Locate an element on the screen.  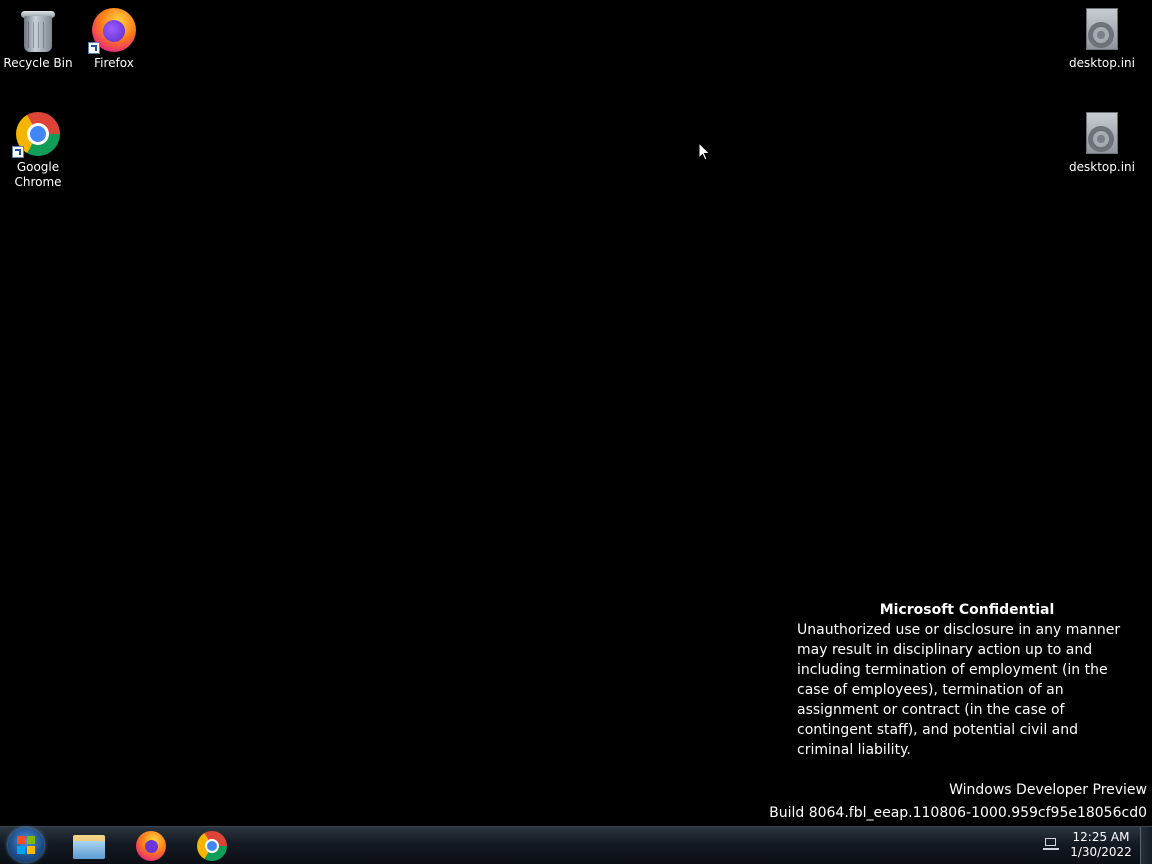
taskbar: 12:25 AM 1/30/2022 is located at coordinates (576, 845).